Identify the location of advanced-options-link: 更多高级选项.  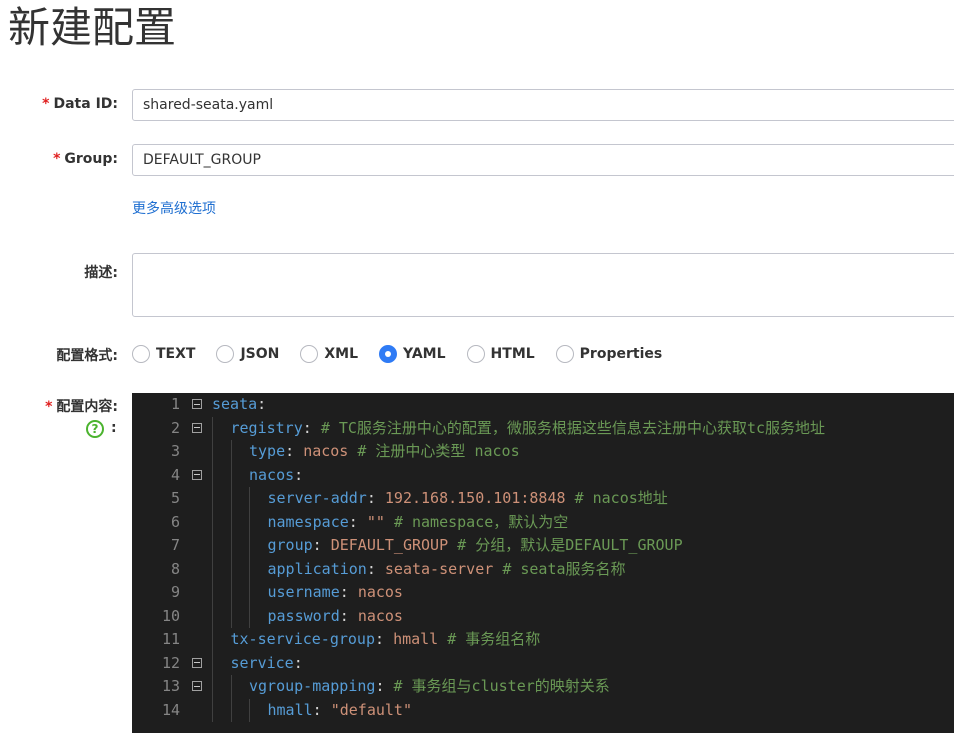
(174, 208).